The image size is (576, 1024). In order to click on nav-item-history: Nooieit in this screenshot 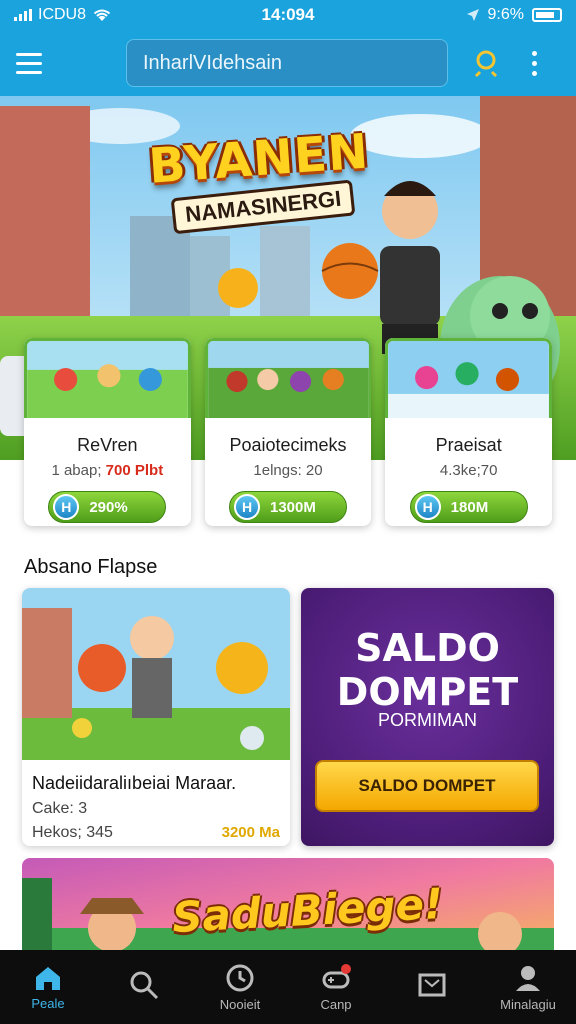, I will do `click(240, 987)`.